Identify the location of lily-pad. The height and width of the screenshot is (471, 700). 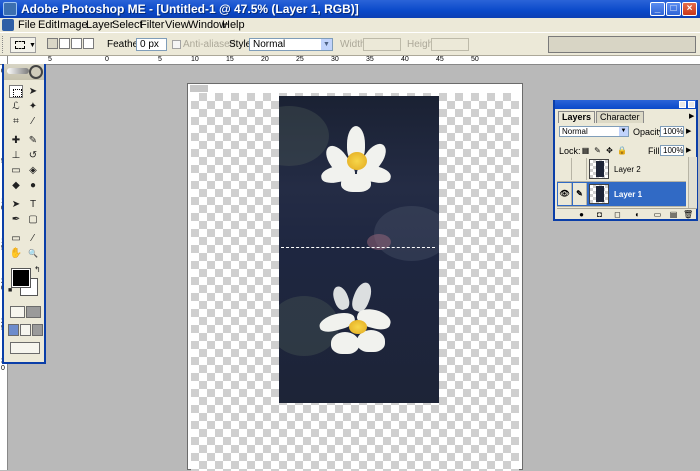
(406, 233).